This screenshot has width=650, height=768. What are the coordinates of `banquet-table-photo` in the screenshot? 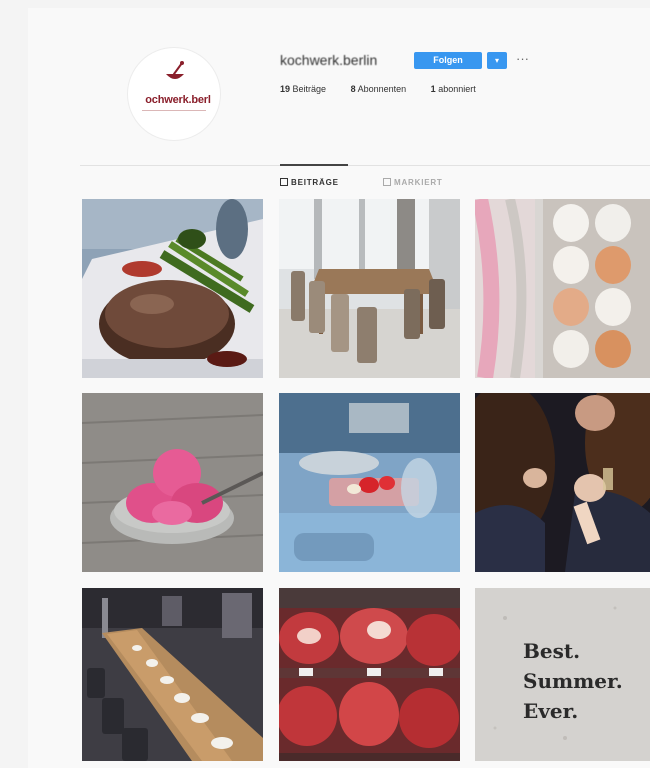 It's located at (172, 674).